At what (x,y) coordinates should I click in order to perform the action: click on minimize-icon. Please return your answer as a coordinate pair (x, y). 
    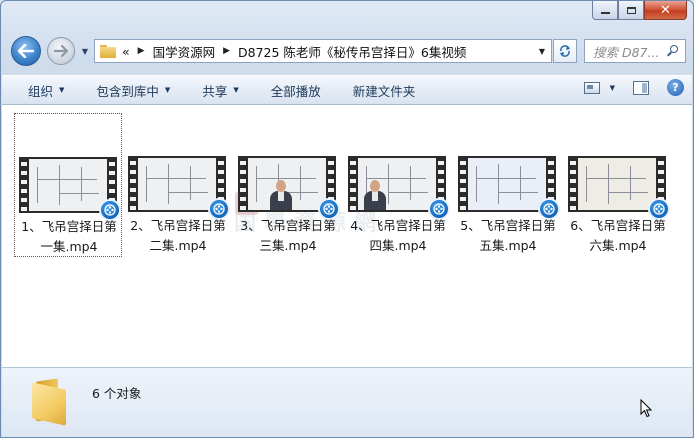
    Looking at the image, I should click on (605, 13).